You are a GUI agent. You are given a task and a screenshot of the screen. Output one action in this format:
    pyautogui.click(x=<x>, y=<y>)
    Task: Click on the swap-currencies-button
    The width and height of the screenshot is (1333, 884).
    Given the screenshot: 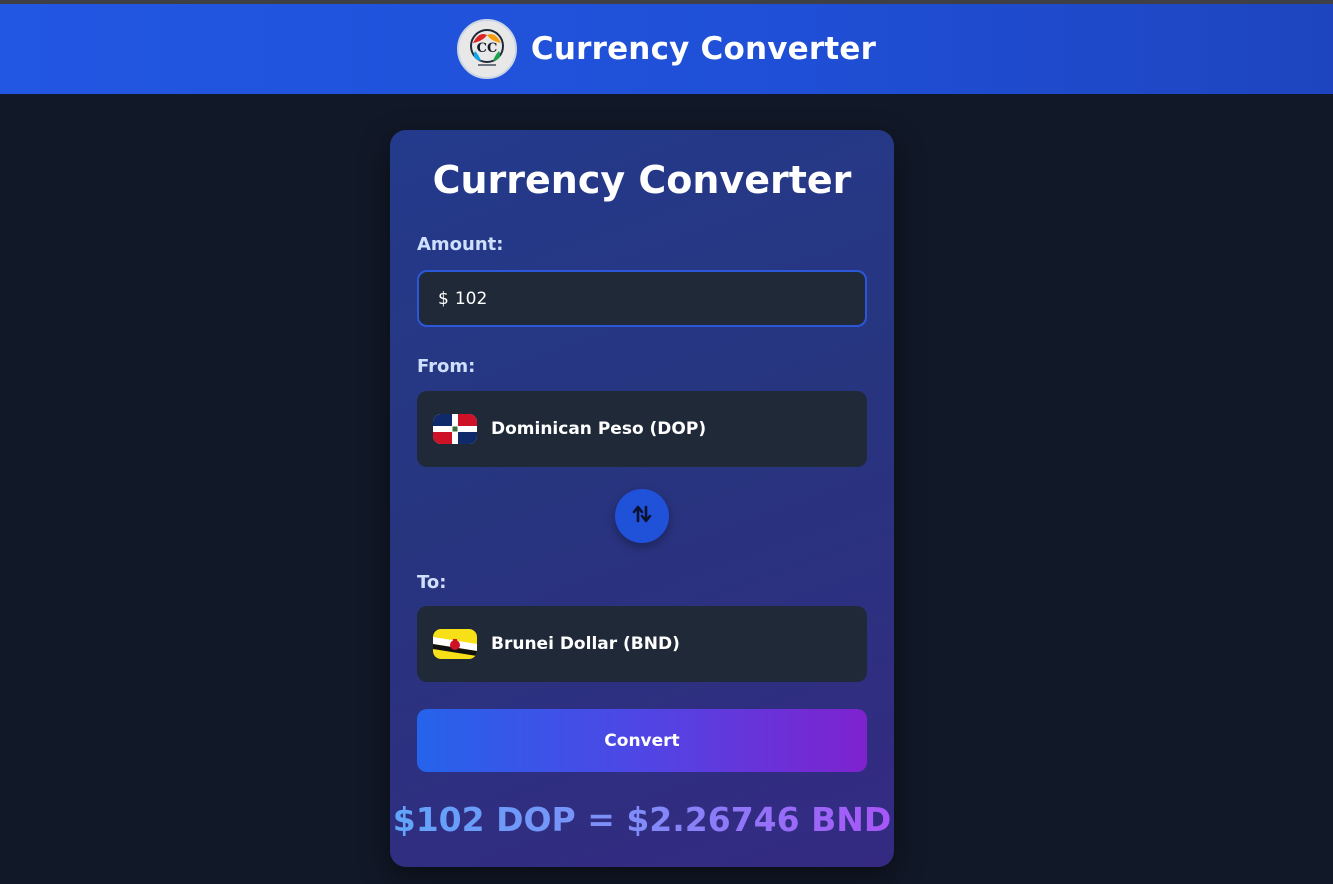 What is the action you would take?
    pyautogui.click(x=642, y=516)
    